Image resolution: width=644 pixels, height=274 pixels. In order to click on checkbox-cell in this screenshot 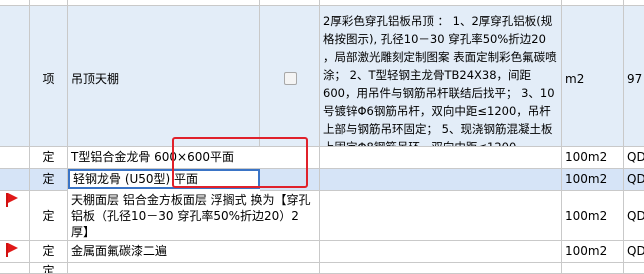, I will do `click(290, 76)`.